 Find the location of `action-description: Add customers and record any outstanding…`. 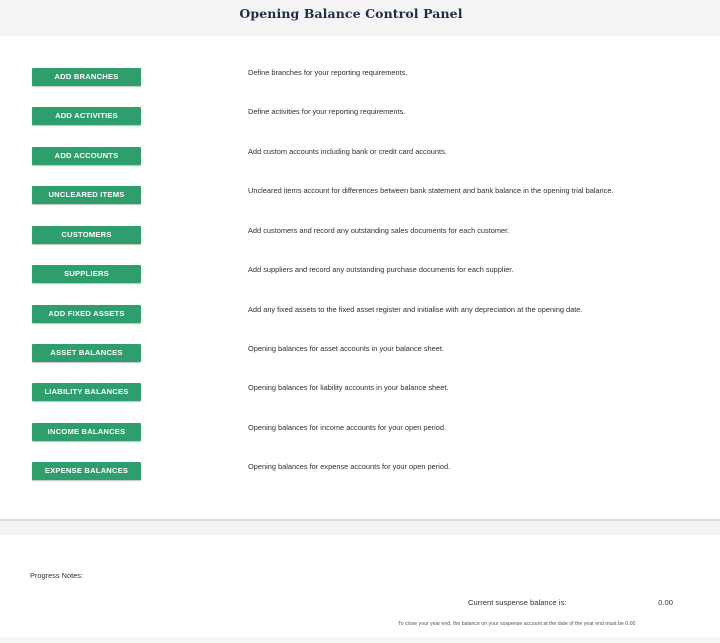

action-description: Add customers and record any outstanding… is located at coordinates (379, 230).